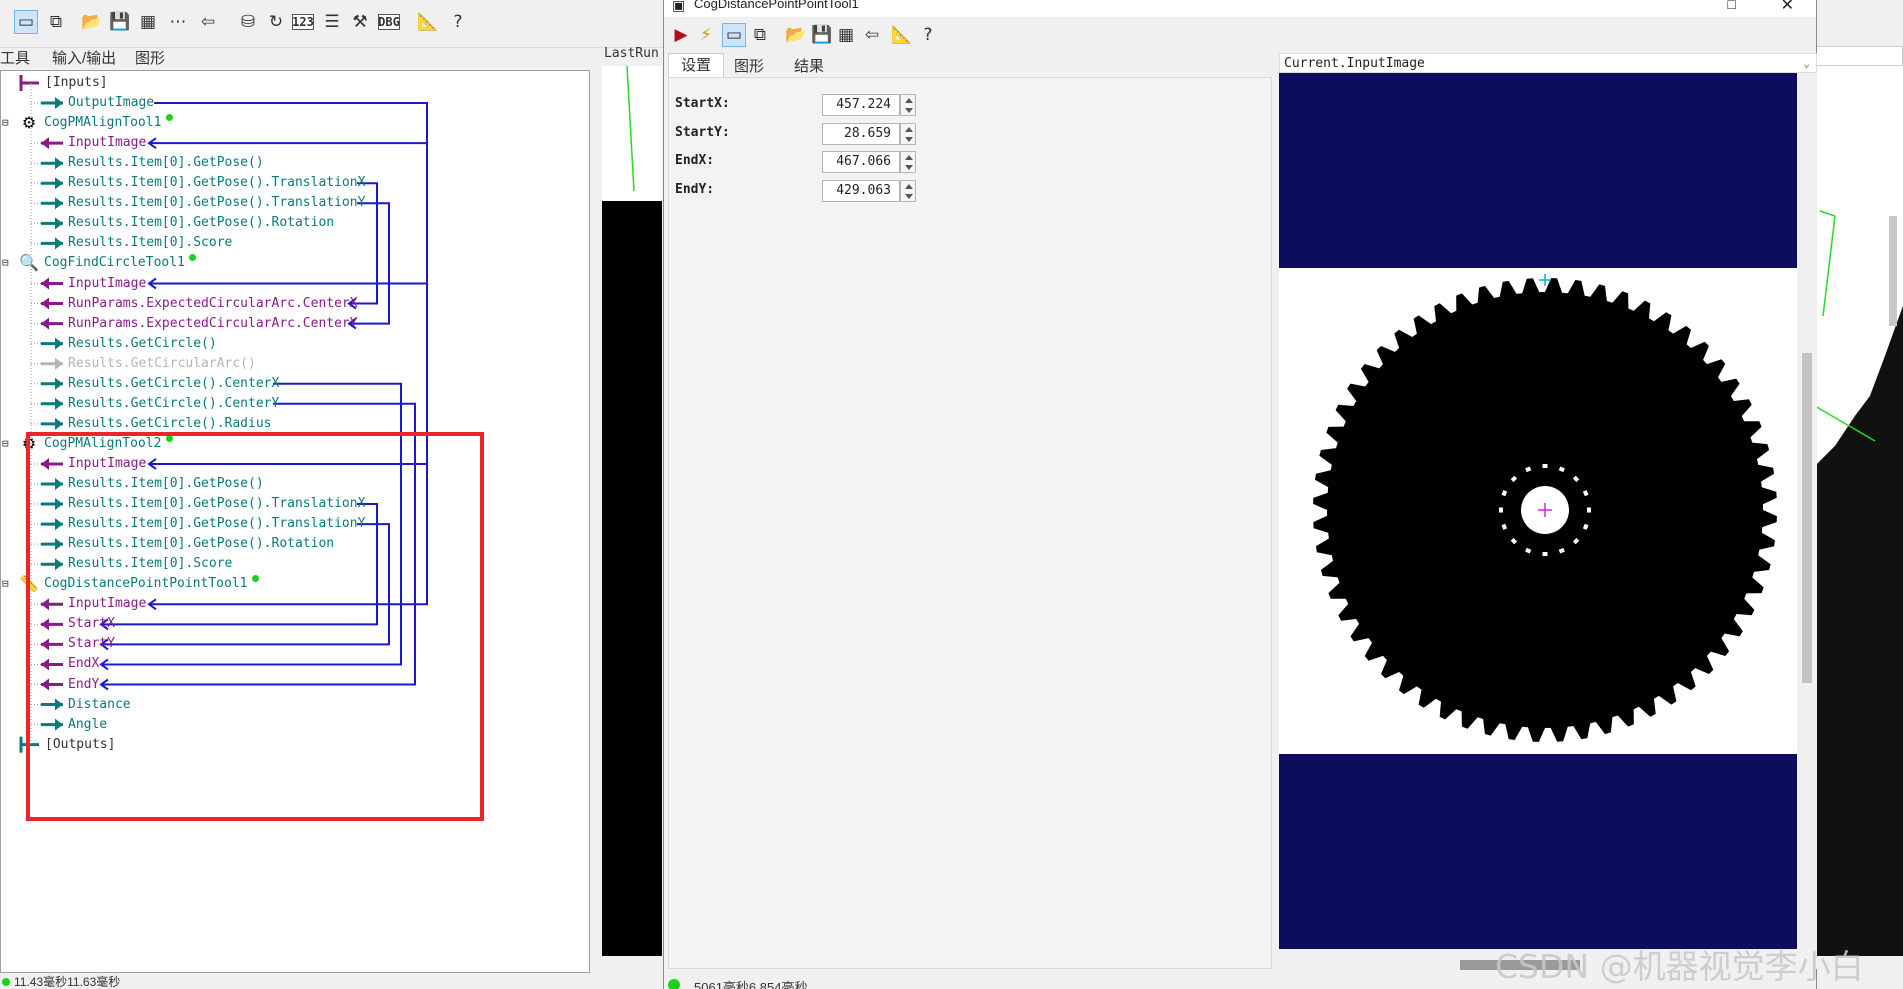 This screenshot has height=989, width=1903. Describe the element at coordinates (1240, 8) in the screenshot. I see `dialog-title-bar: ▣ CogDistancePointPointTool1 □ ✕` at that location.